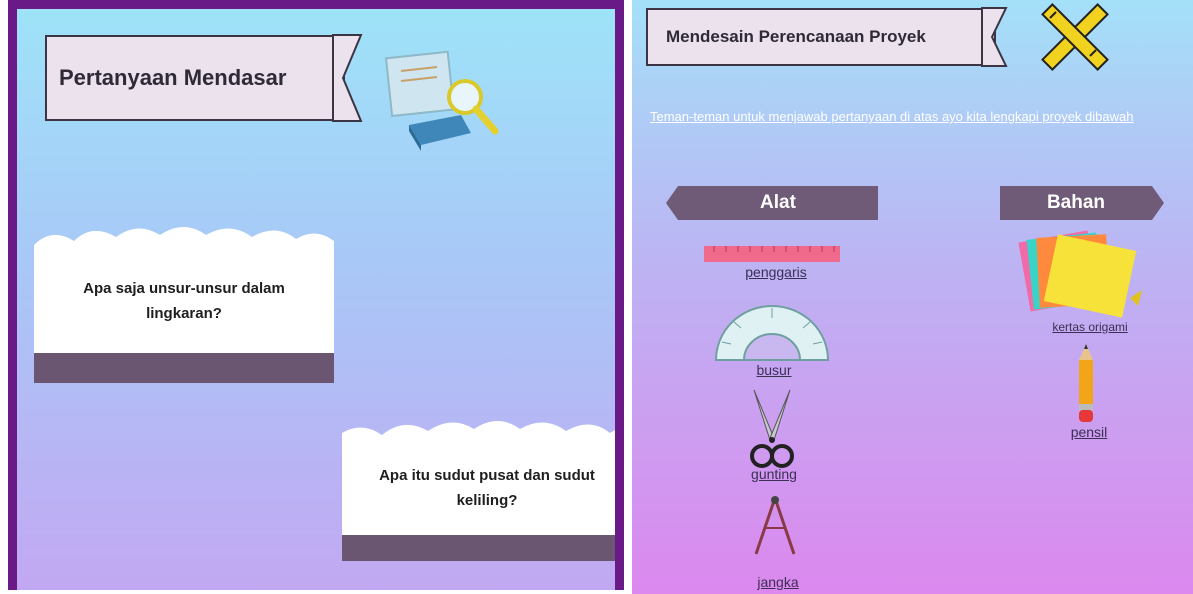 The width and height of the screenshot is (1193, 594). Describe the element at coordinates (772, 333) in the screenshot. I see `protractor-icon` at that location.